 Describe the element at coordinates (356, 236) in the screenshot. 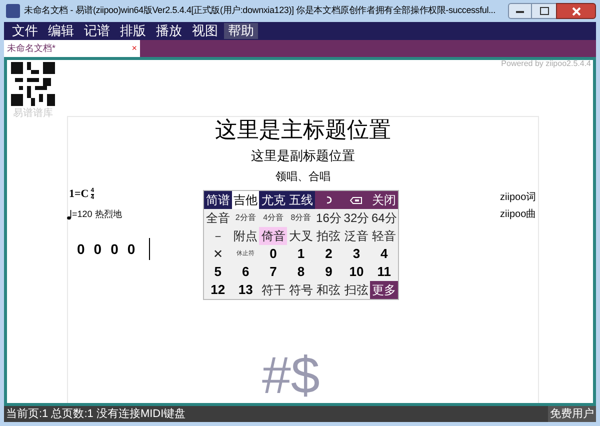

I see `keypad-key: 泛音` at that location.